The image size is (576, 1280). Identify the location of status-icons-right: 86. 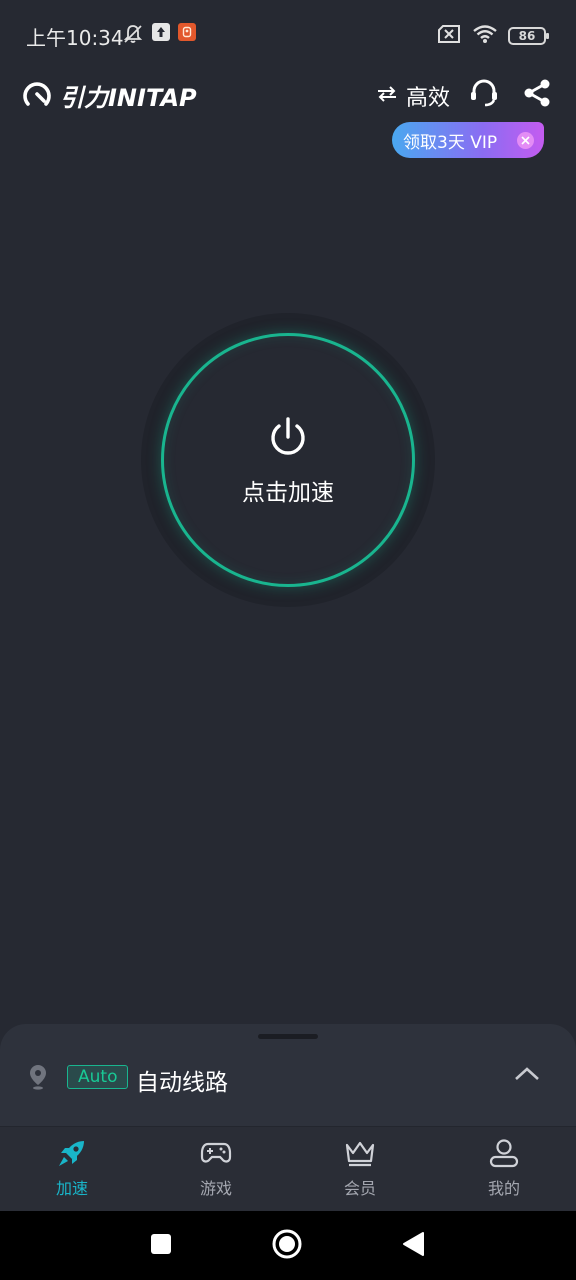
(493, 36).